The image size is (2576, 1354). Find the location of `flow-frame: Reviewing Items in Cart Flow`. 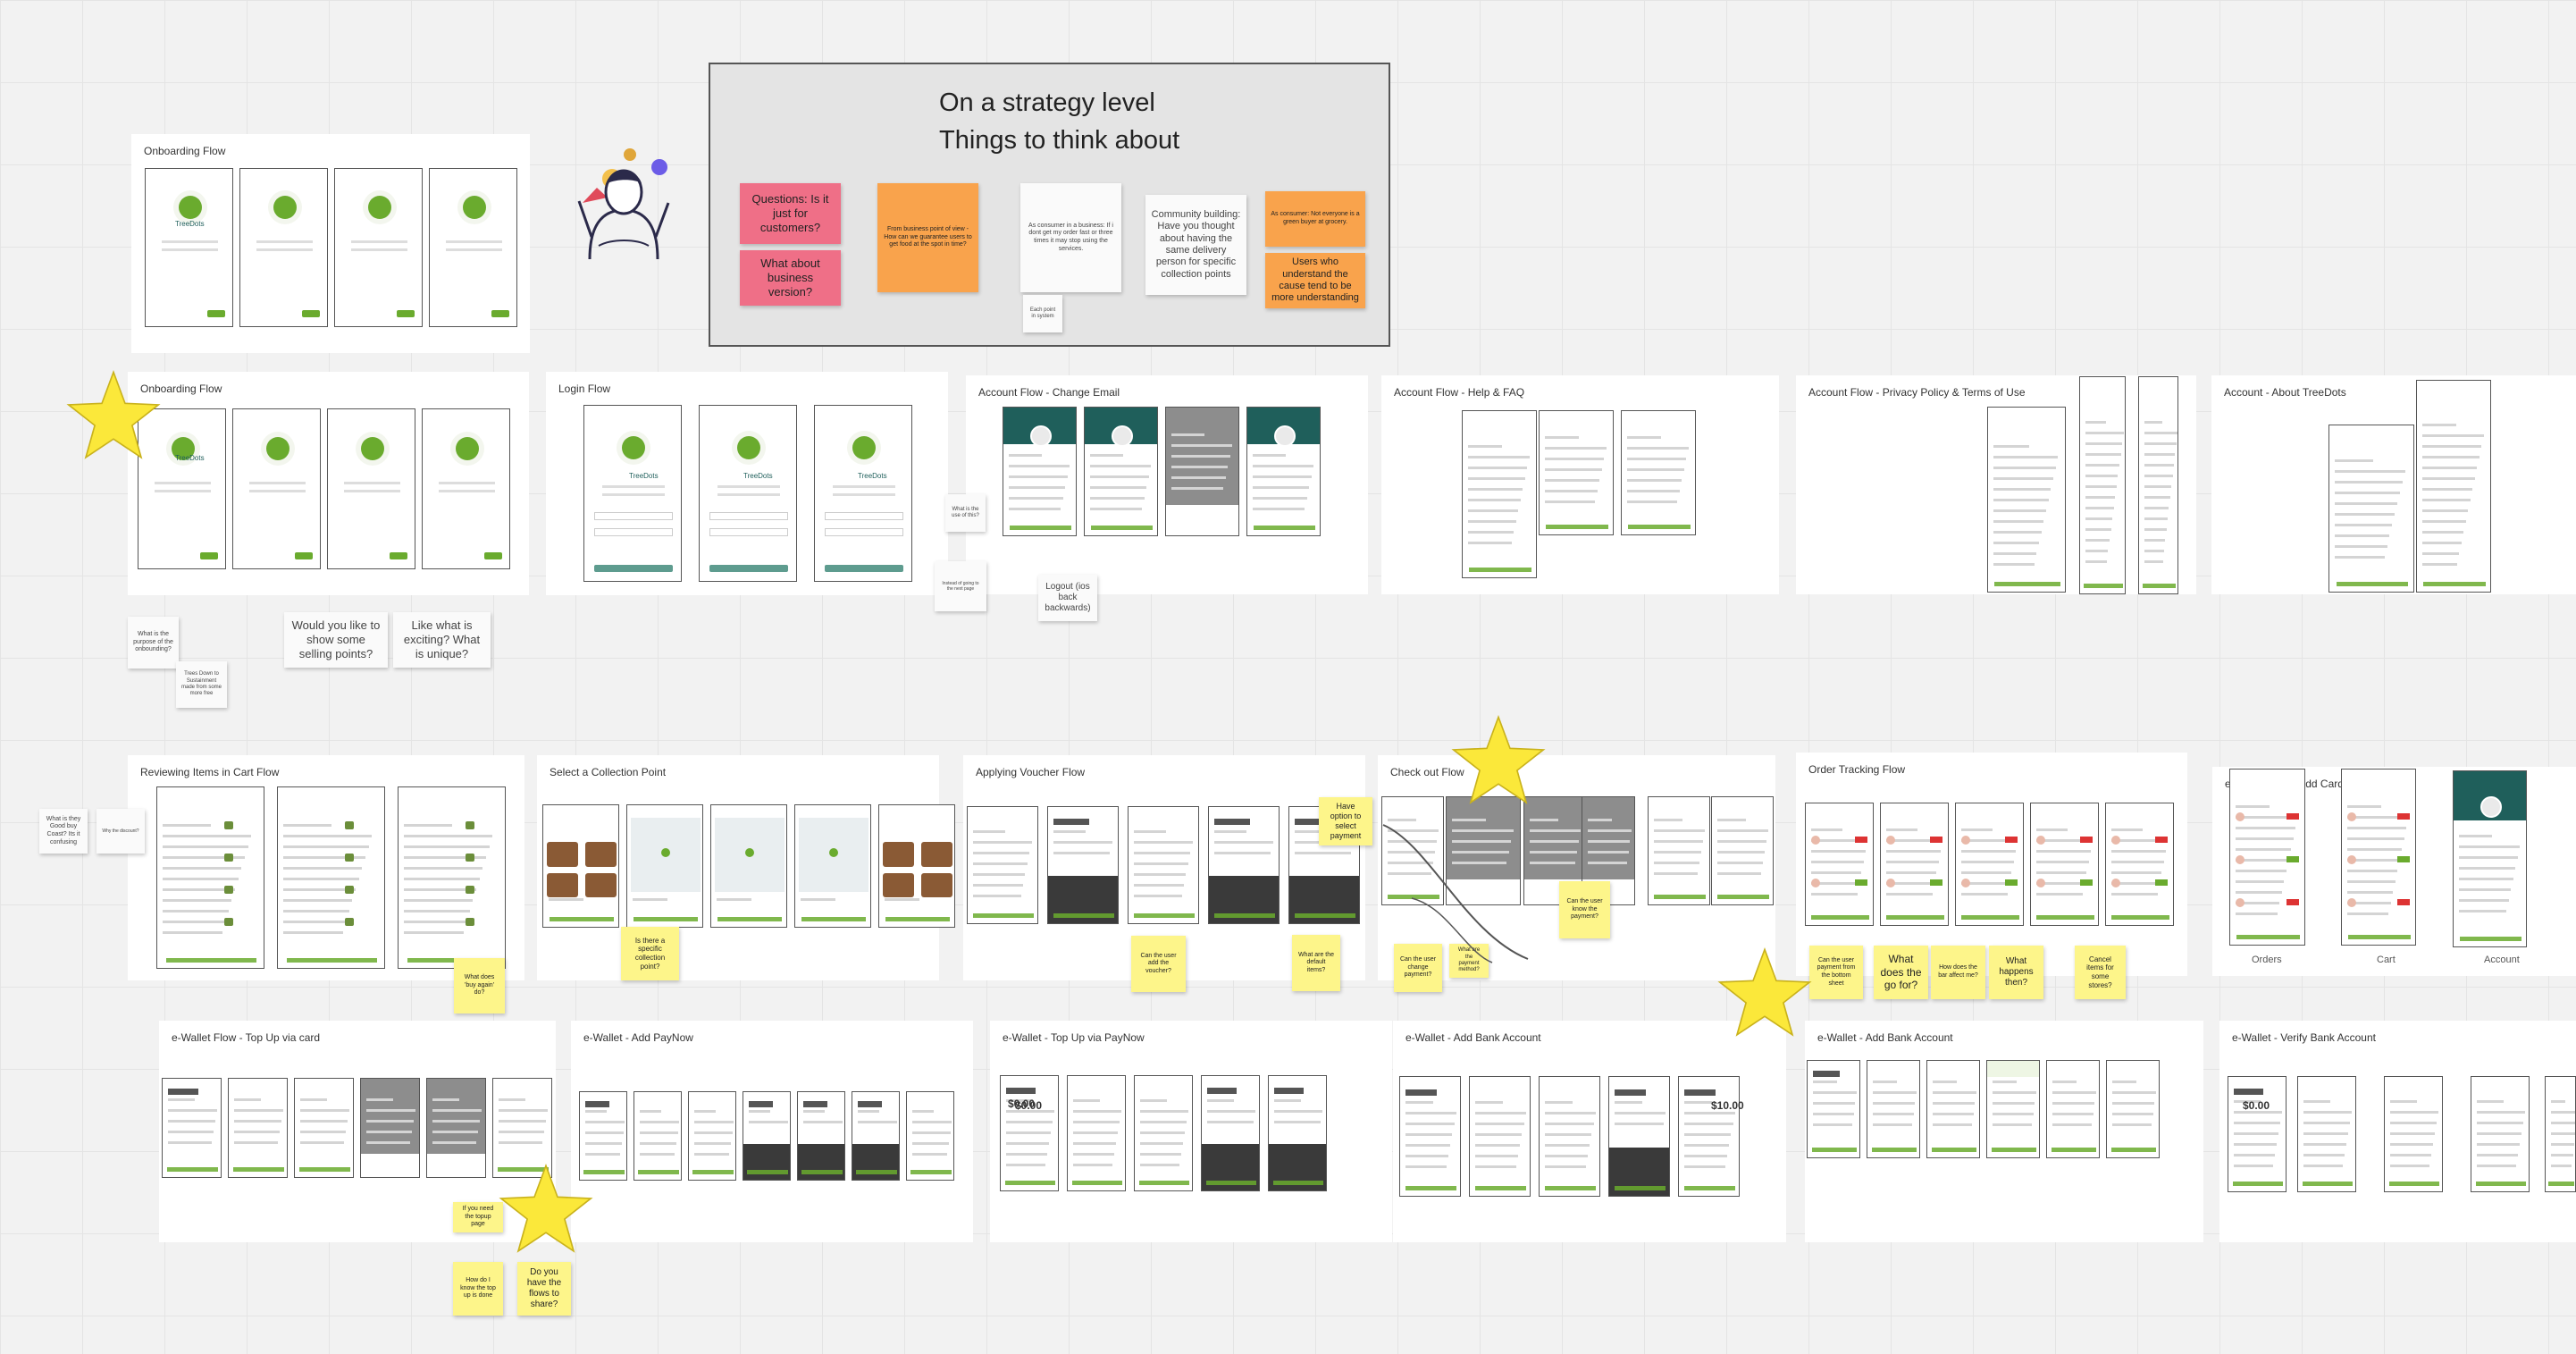

flow-frame: Reviewing Items in Cart Flow is located at coordinates (326, 867).